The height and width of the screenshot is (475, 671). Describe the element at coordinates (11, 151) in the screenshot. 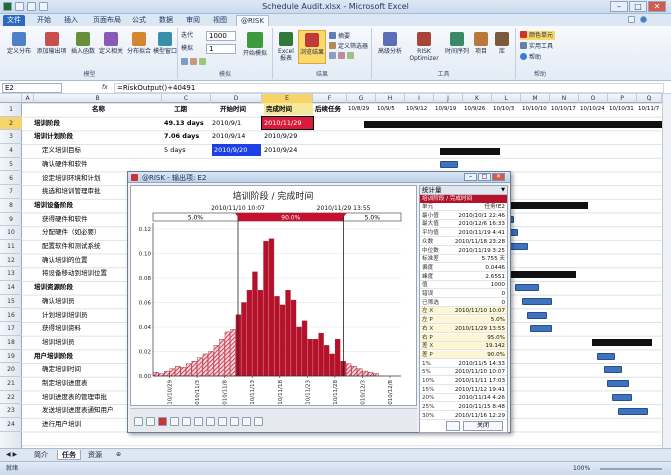

I see `row-header: 4` at that location.